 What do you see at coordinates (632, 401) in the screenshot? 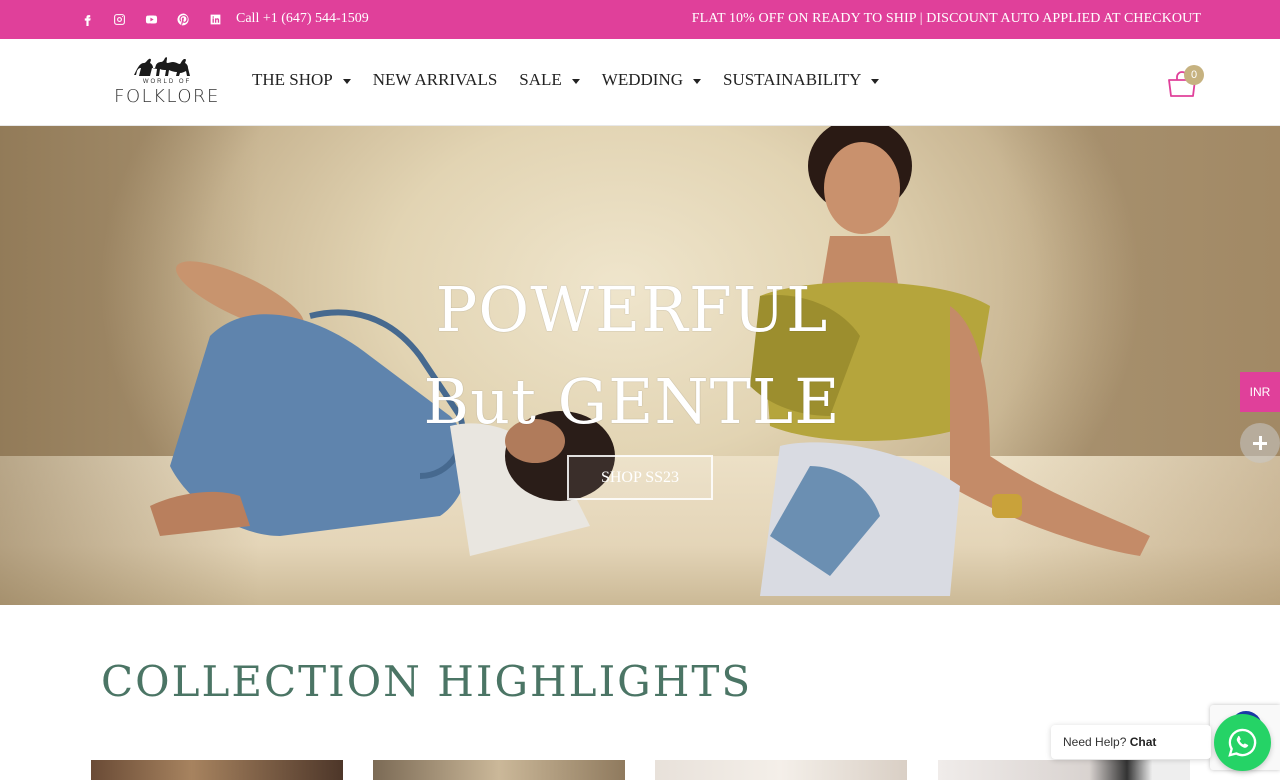
I see `hero-headline-line2: But GENTLE` at bounding box center [632, 401].